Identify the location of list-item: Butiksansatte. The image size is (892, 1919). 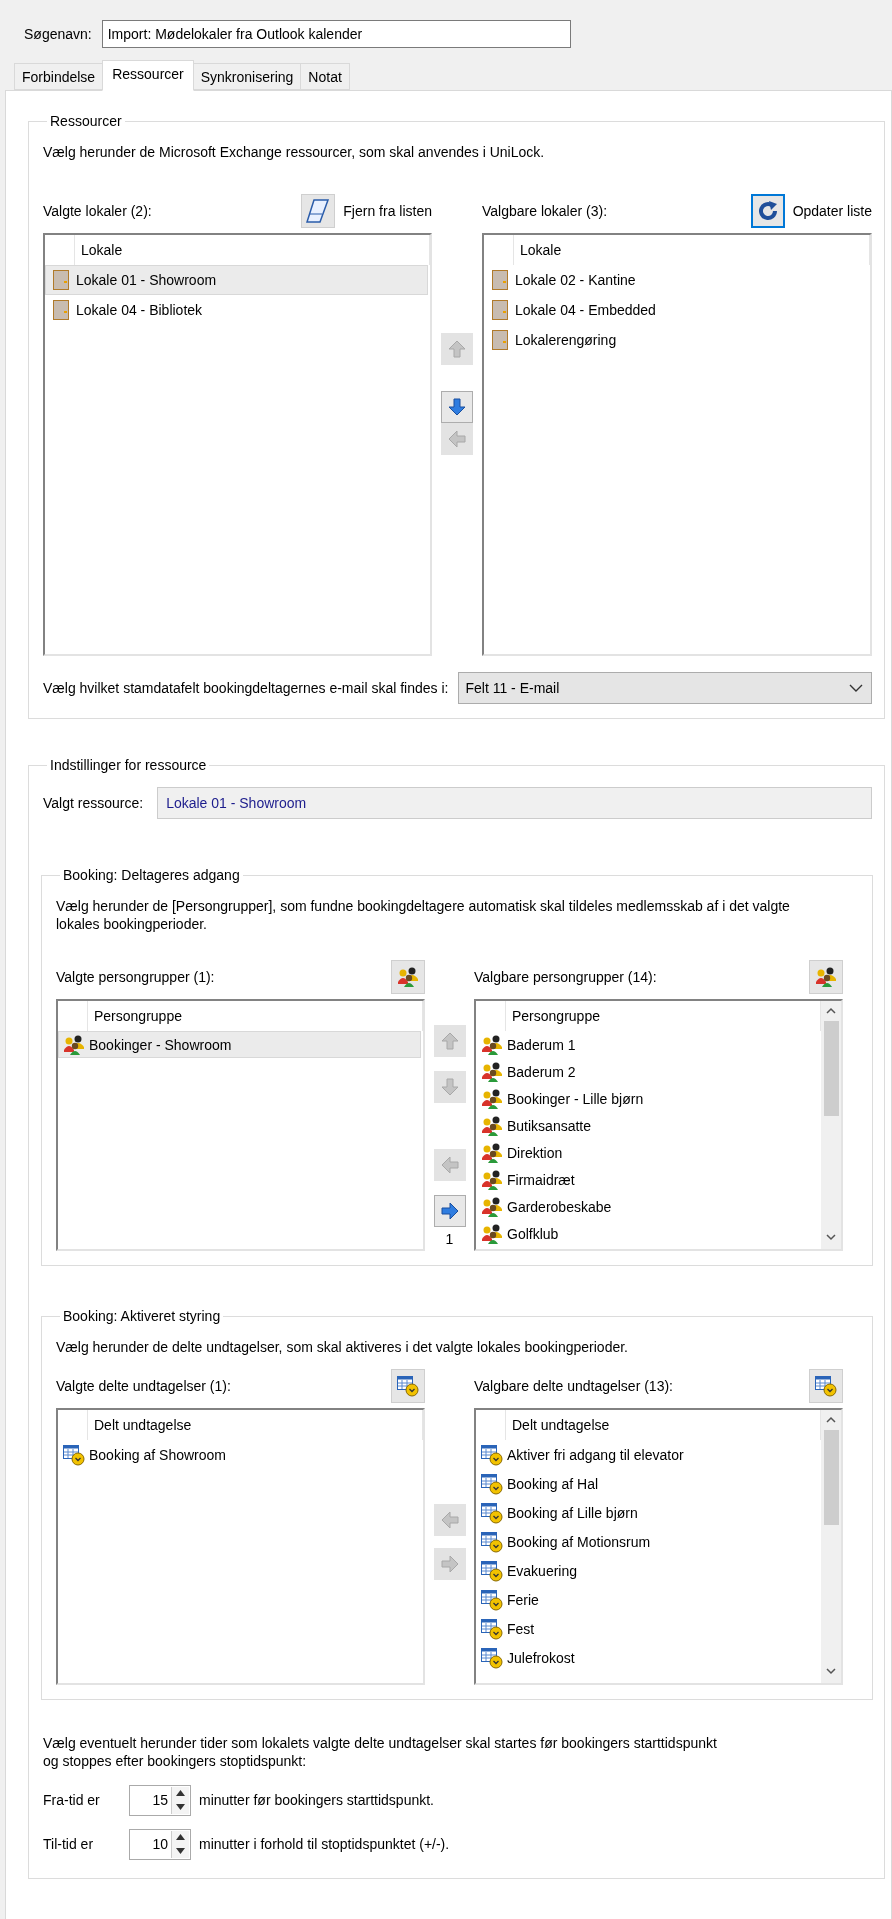
(647, 1125).